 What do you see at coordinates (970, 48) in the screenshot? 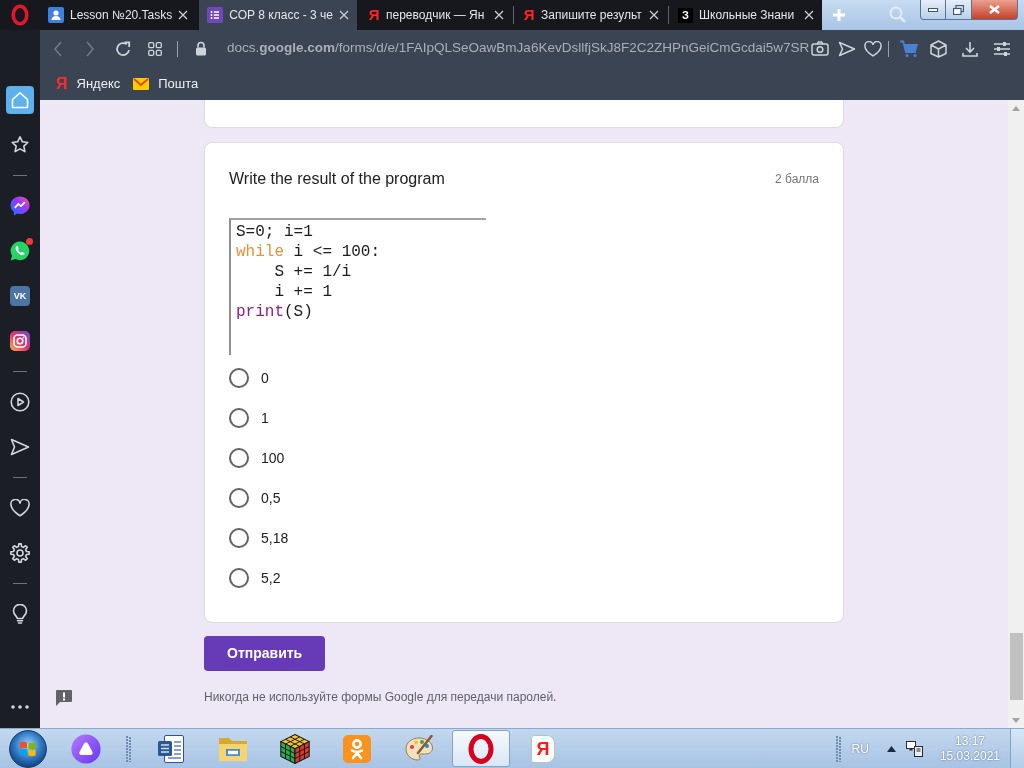
I see `download-icon` at bounding box center [970, 48].